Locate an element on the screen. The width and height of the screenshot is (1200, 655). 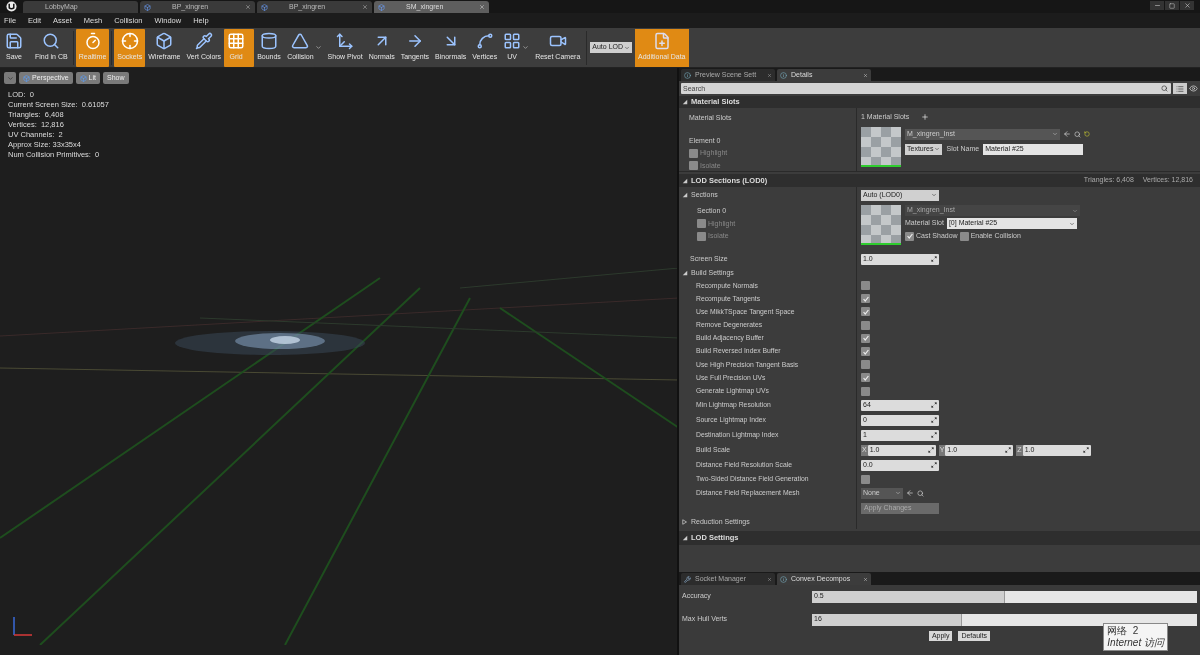
close-button is located at coordinates (1187, 5).